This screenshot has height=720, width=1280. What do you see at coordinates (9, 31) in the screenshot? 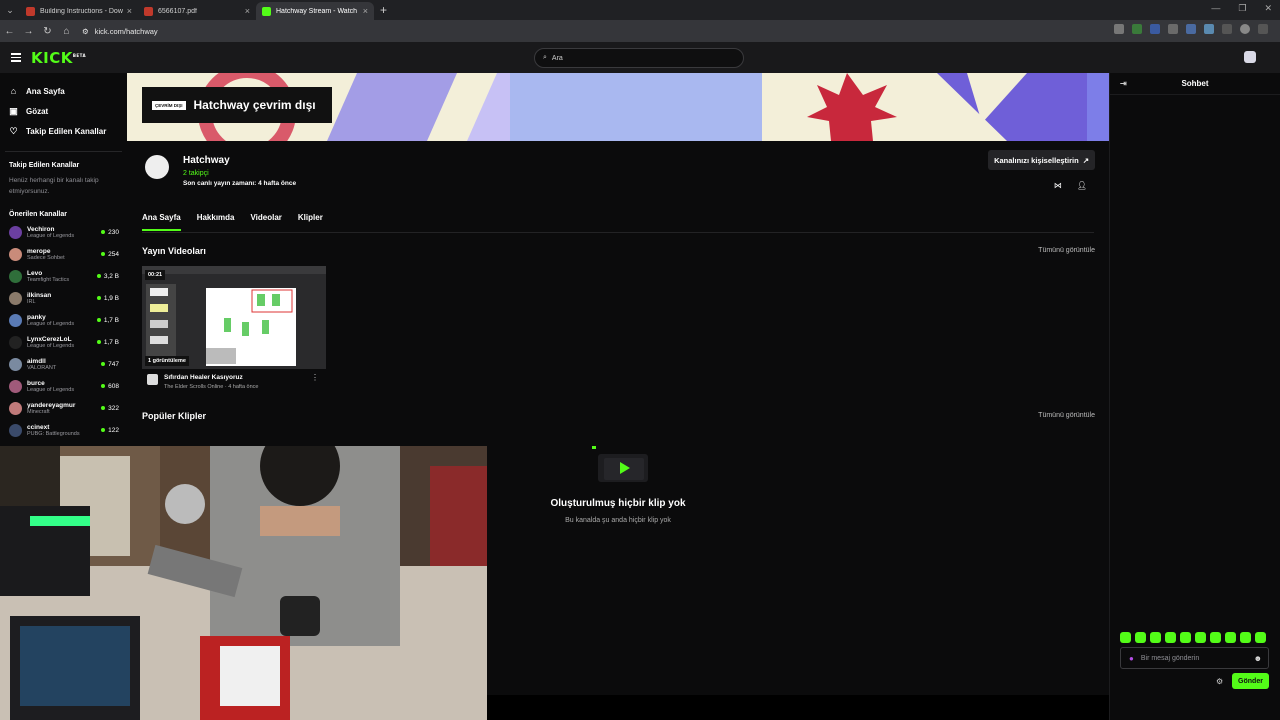
I see `back-icon: ←` at bounding box center [9, 31].